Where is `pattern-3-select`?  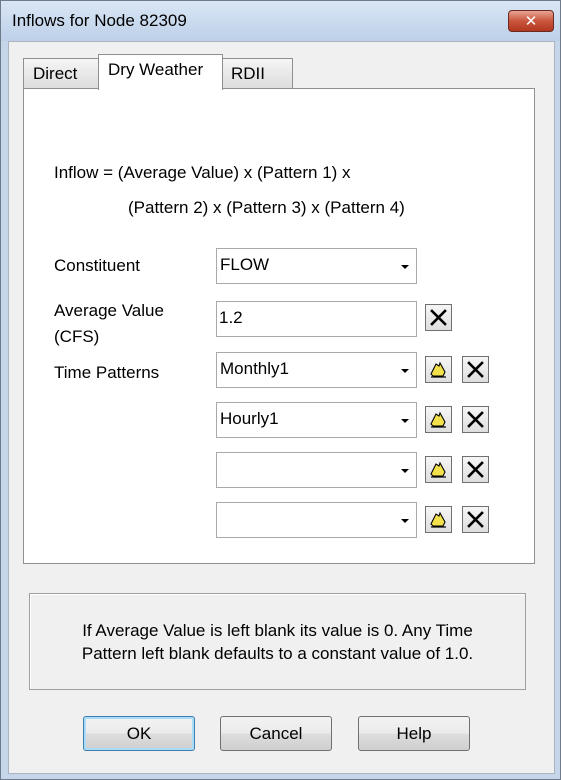
pattern-3-select is located at coordinates (316, 470).